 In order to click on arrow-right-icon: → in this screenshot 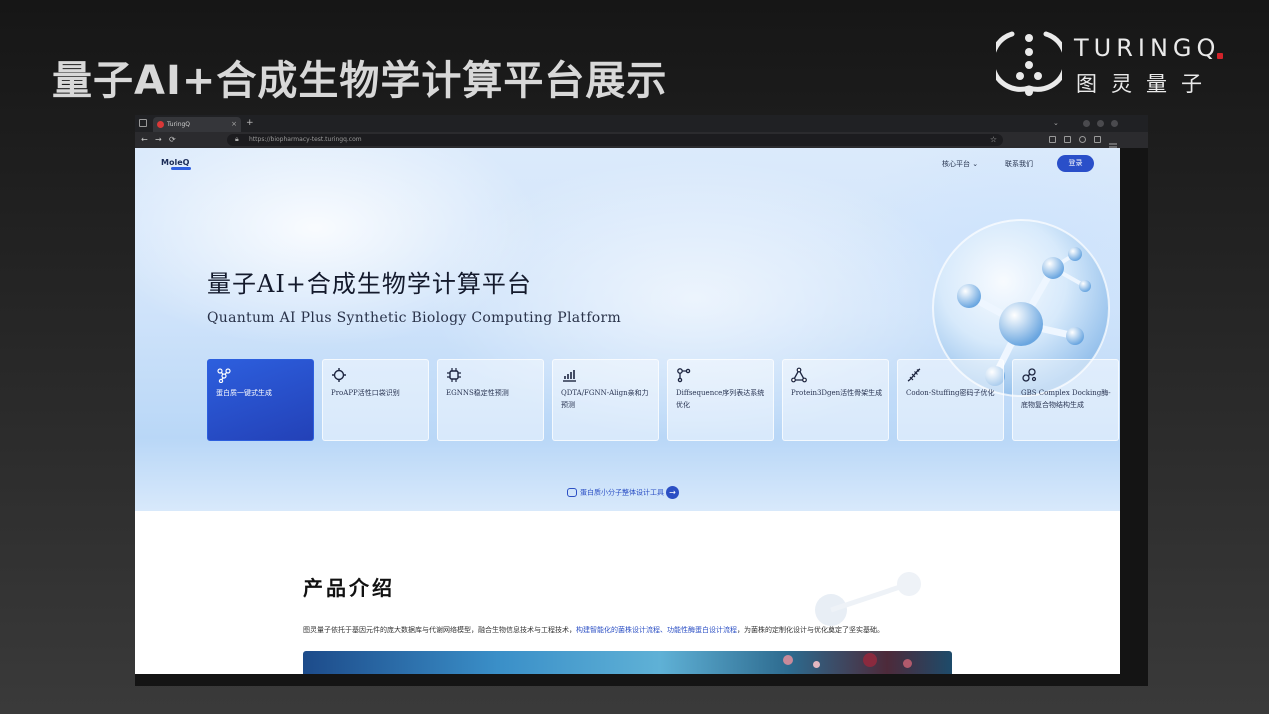, I will do `click(672, 492)`.